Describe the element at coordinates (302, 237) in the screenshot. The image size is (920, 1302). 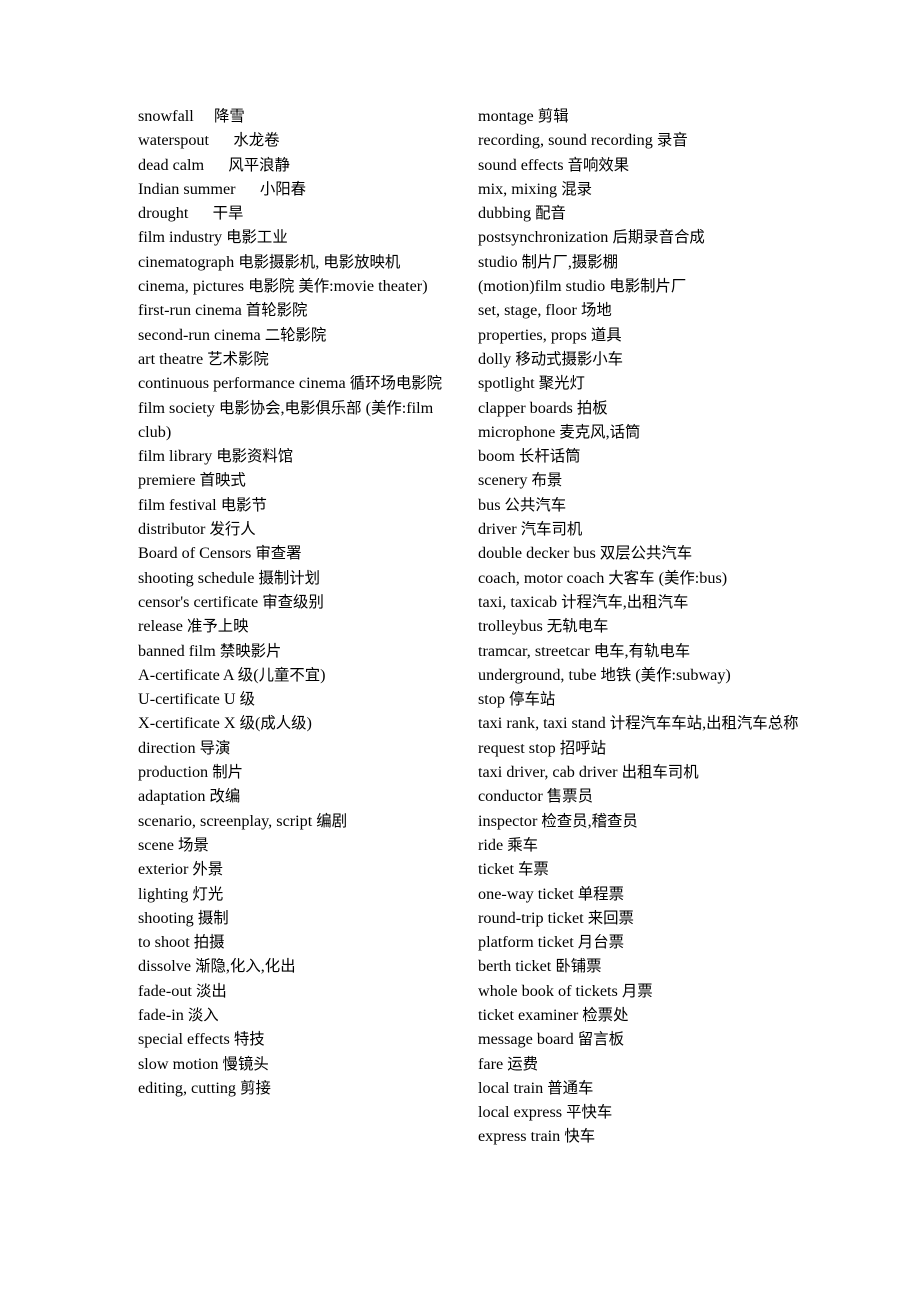
I see `glossary-entry: film industry 电影工业` at that location.